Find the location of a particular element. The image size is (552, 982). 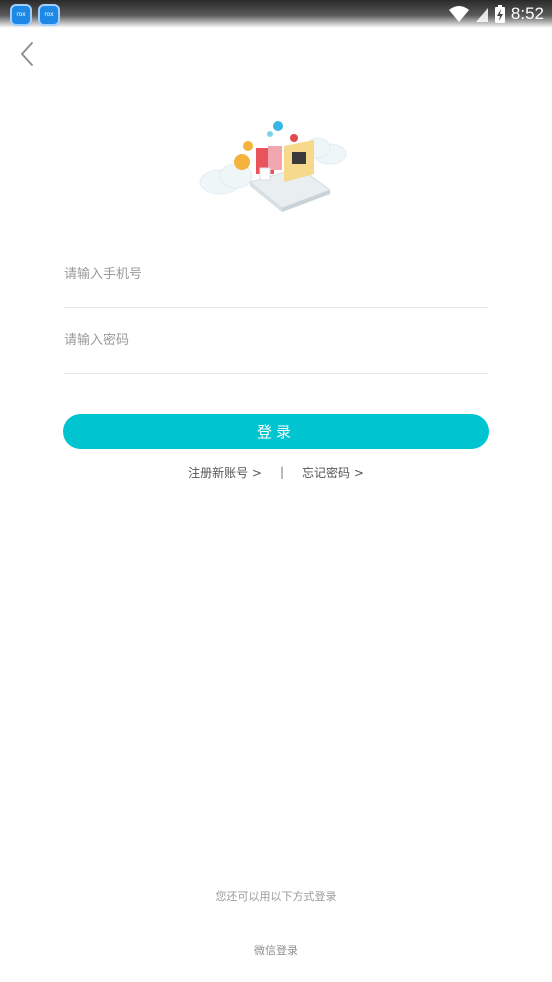

status-bar: rox rox 8:52 is located at coordinates (276, 14).